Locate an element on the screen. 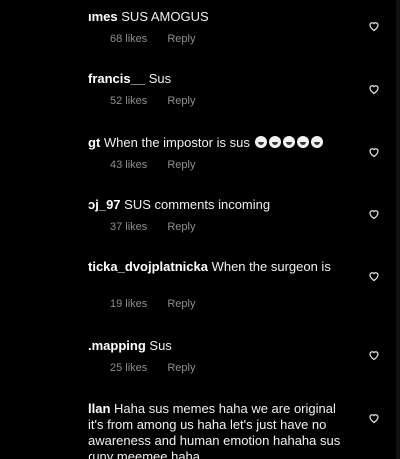  comment-text-line: ɾuny meemee haha is located at coordinates (144, 454).